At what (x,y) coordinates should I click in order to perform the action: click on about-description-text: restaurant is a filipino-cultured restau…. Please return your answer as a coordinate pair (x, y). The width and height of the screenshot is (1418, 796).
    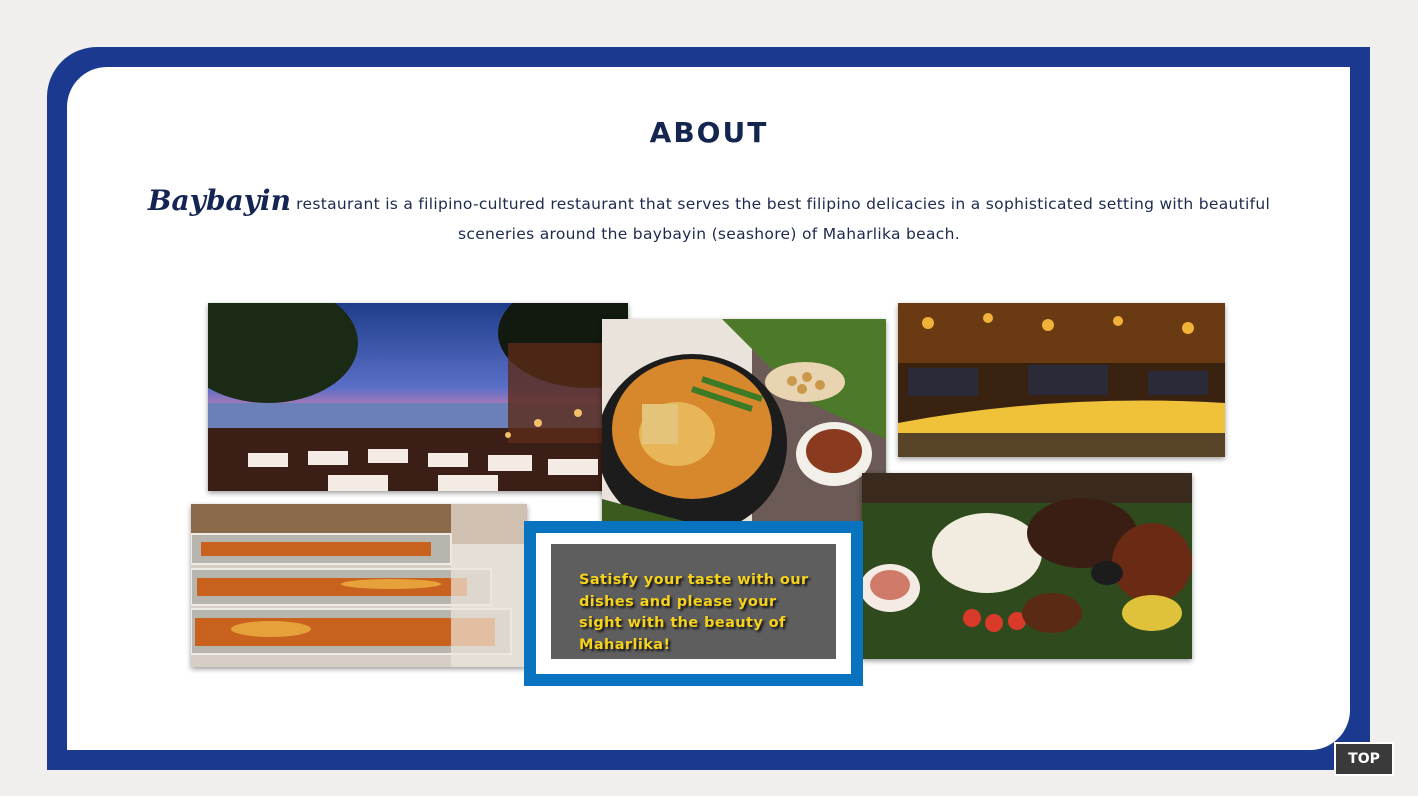
    Looking at the image, I should click on (780, 219).